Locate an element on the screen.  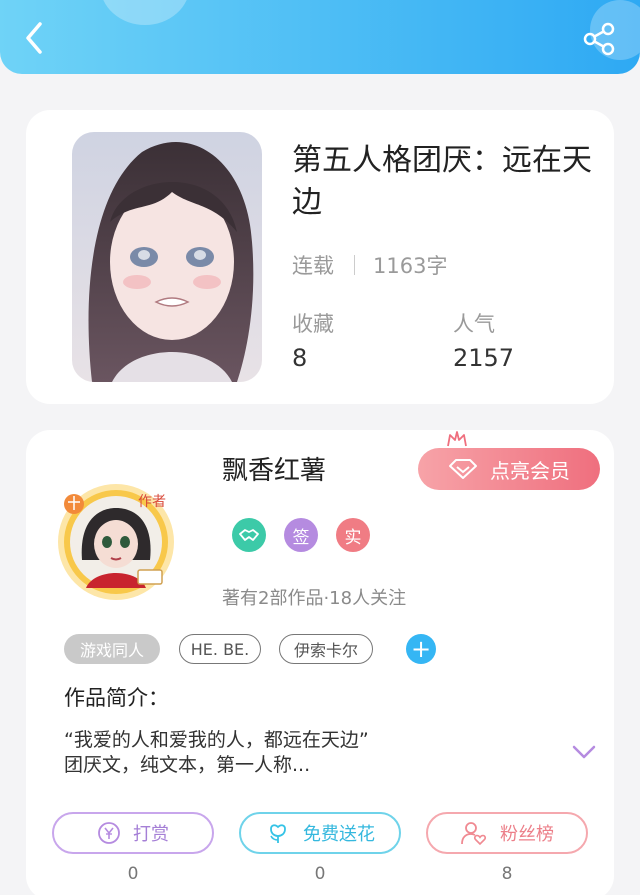
chevron-down-icon is located at coordinates (584, 752).